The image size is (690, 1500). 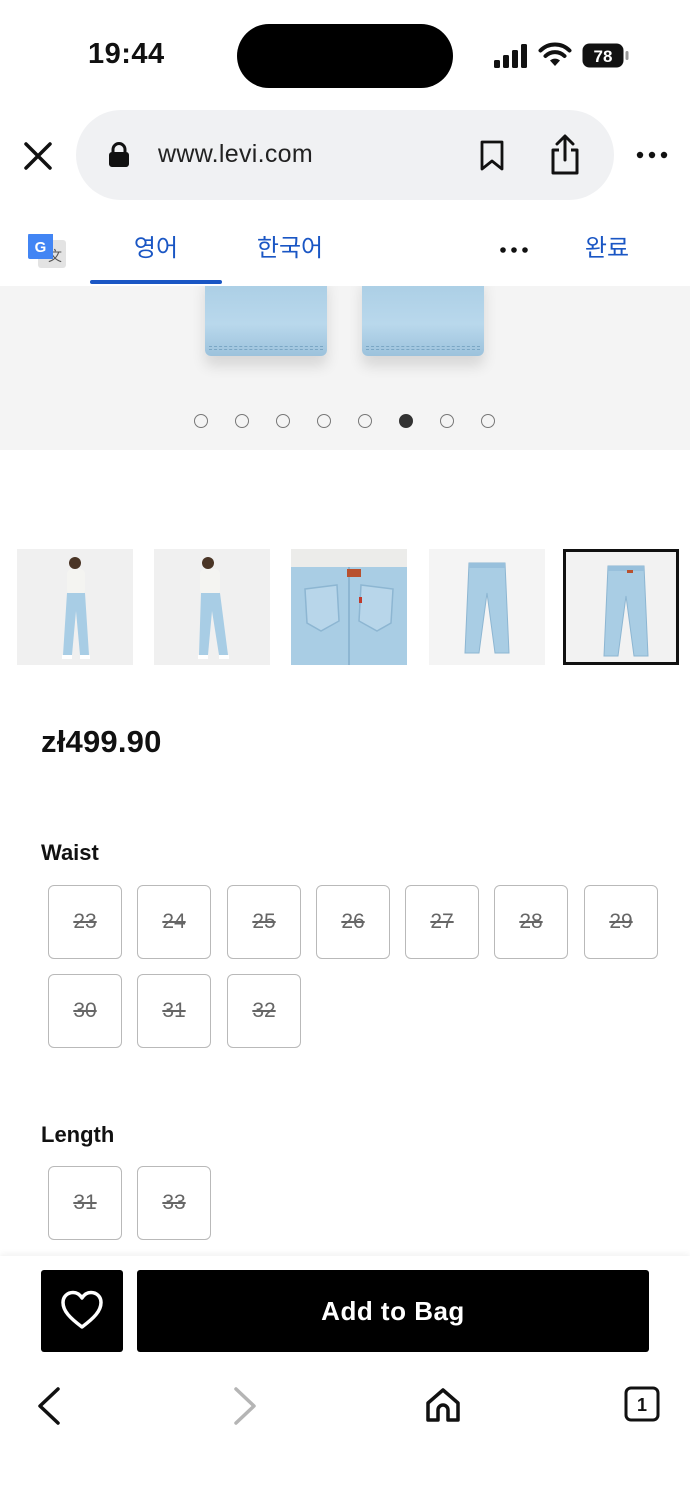 What do you see at coordinates (41, 247) in the screenshot?
I see `google-glyph: G` at bounding box center [41, 247].